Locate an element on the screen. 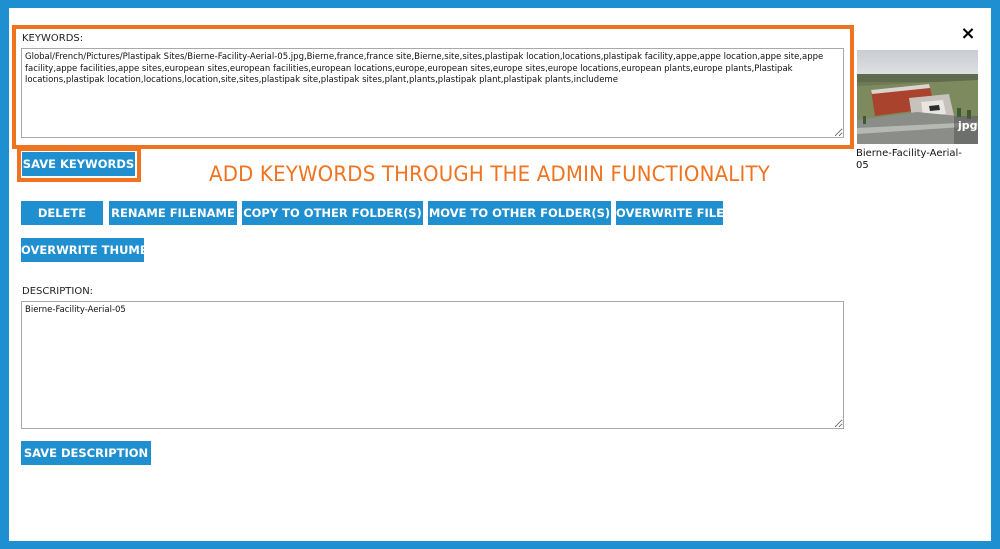  save-description-button: SAVE DESCRIPTION is located at coordinates (86, 453).